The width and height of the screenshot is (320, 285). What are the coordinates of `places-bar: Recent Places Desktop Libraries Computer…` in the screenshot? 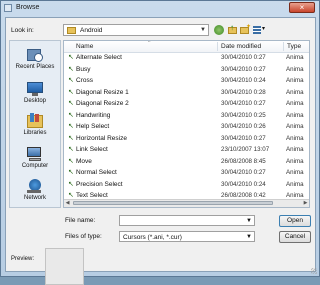 It's located at (35, 124).